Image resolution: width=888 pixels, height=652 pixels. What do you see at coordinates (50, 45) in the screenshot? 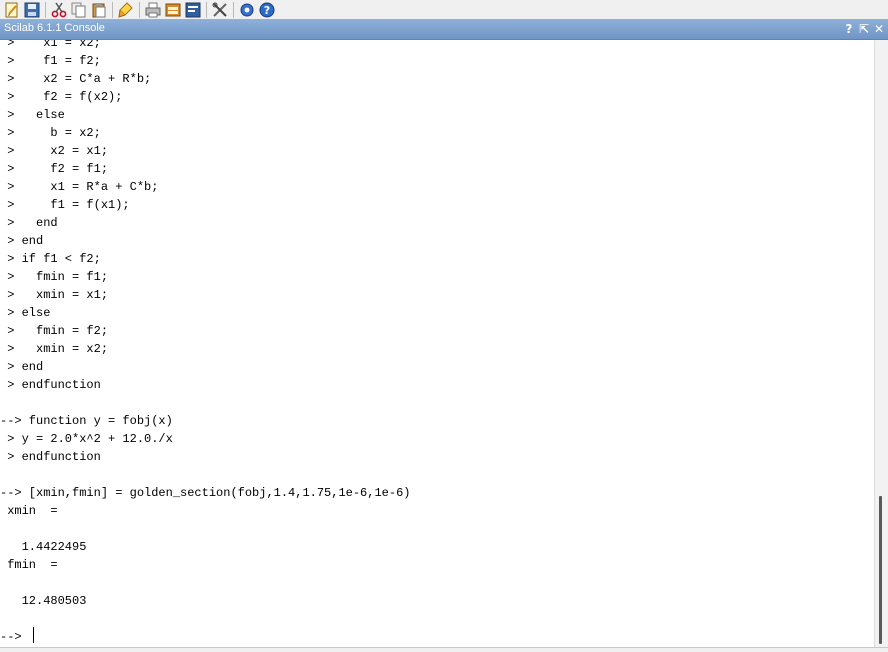
I see `console-line: > x1 = x2;` at bounding box center [50, 45].